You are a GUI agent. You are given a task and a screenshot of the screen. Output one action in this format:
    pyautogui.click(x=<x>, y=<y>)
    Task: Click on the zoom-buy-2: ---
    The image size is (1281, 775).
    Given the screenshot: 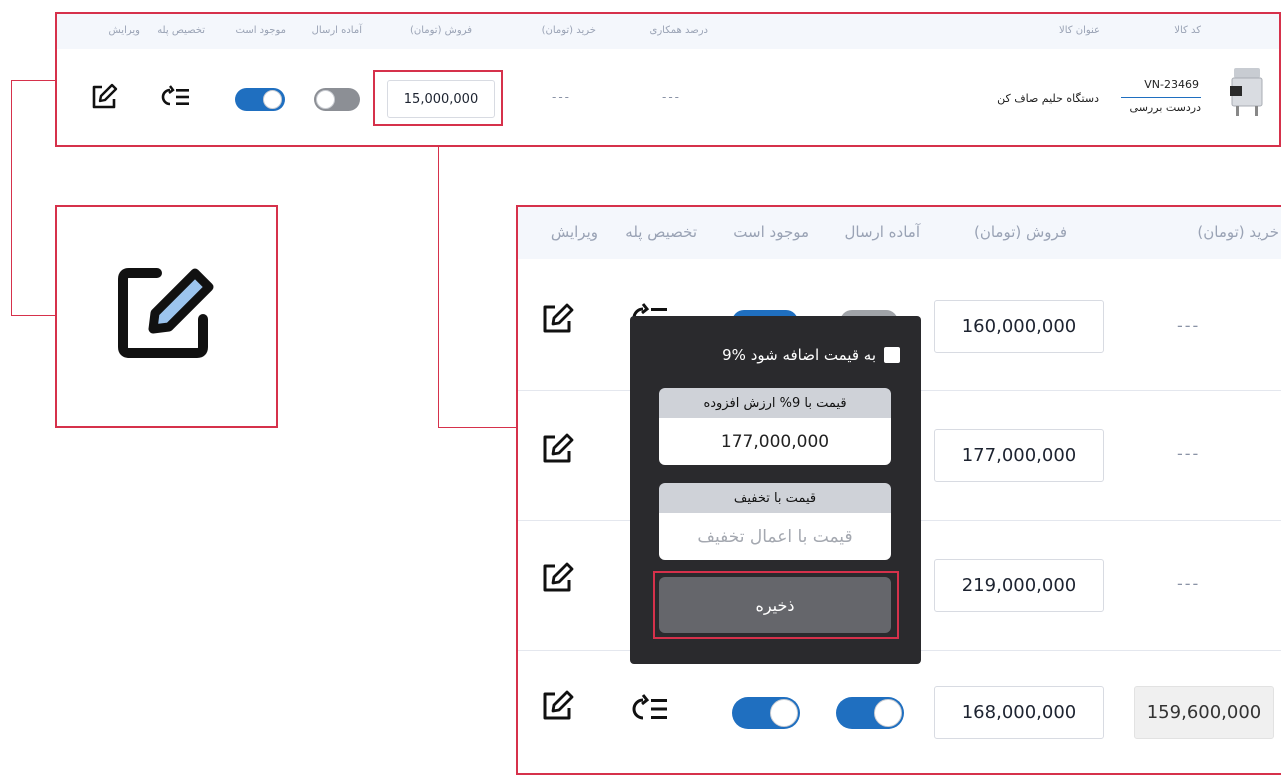 What is the action you would take?
    pyautogui.click(x=1189, y=453)
    